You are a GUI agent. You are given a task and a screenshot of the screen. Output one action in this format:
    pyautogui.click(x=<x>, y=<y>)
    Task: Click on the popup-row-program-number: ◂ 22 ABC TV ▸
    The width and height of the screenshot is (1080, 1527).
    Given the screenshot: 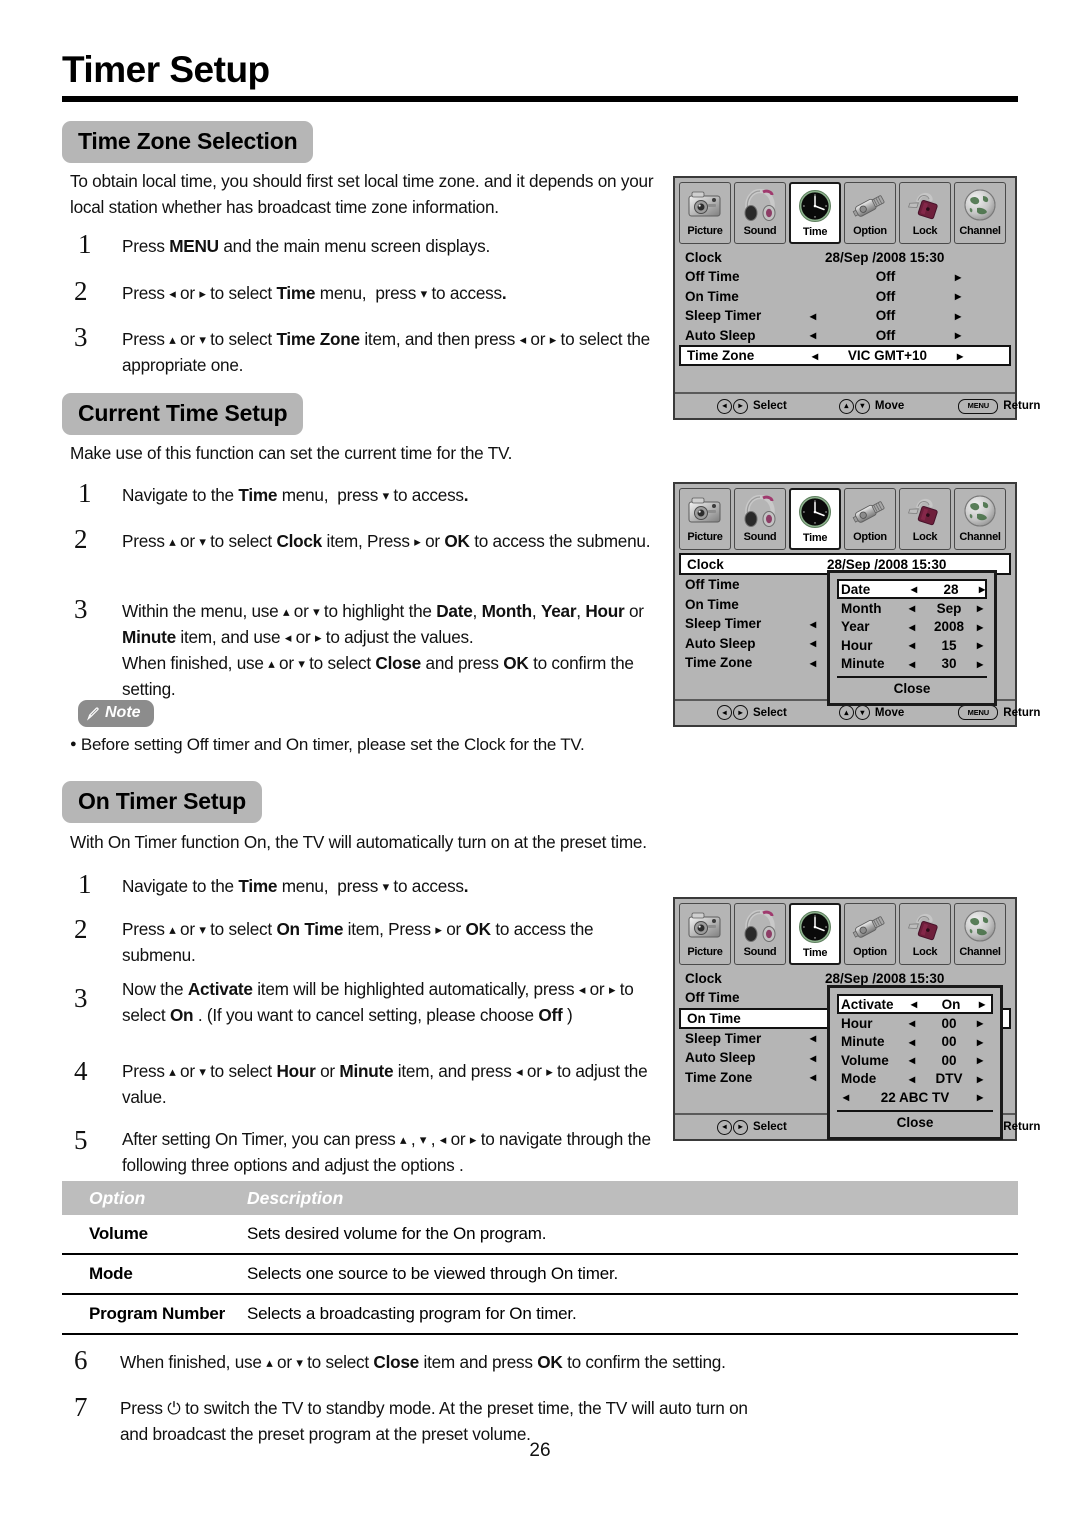 What is the action you would take?
    pyautogui.click(x=915, y=1097)
    